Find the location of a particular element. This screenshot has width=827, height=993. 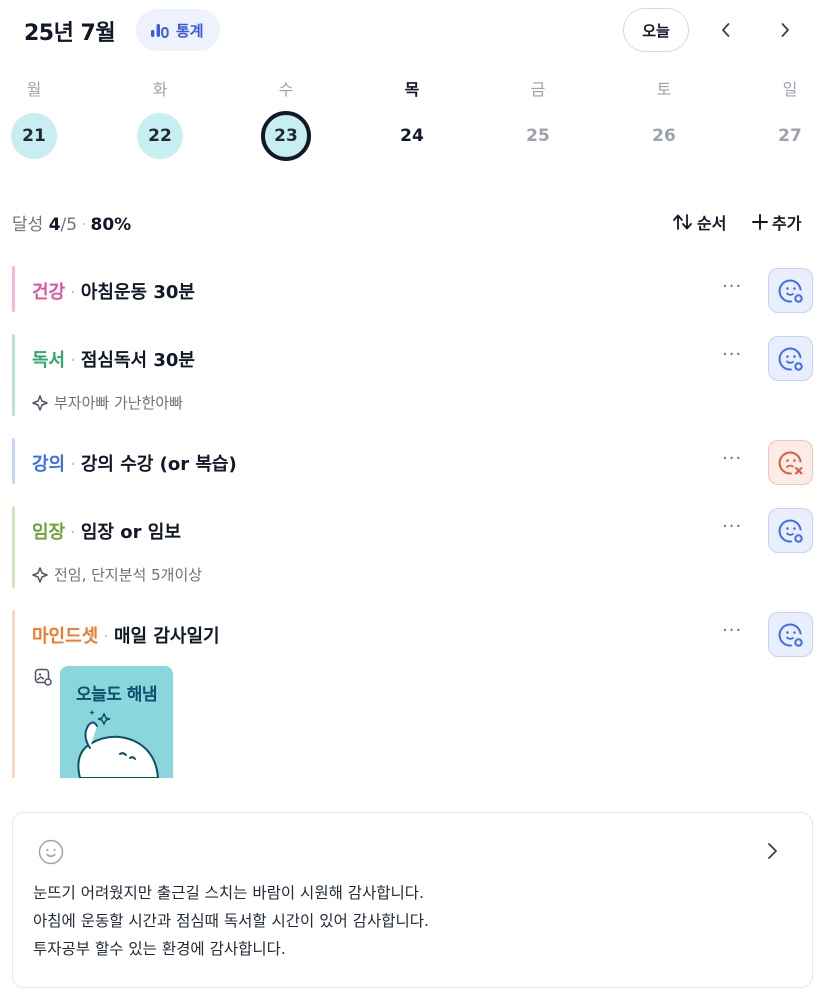

stats-button: 통계 is located at coordinates (178, 30).